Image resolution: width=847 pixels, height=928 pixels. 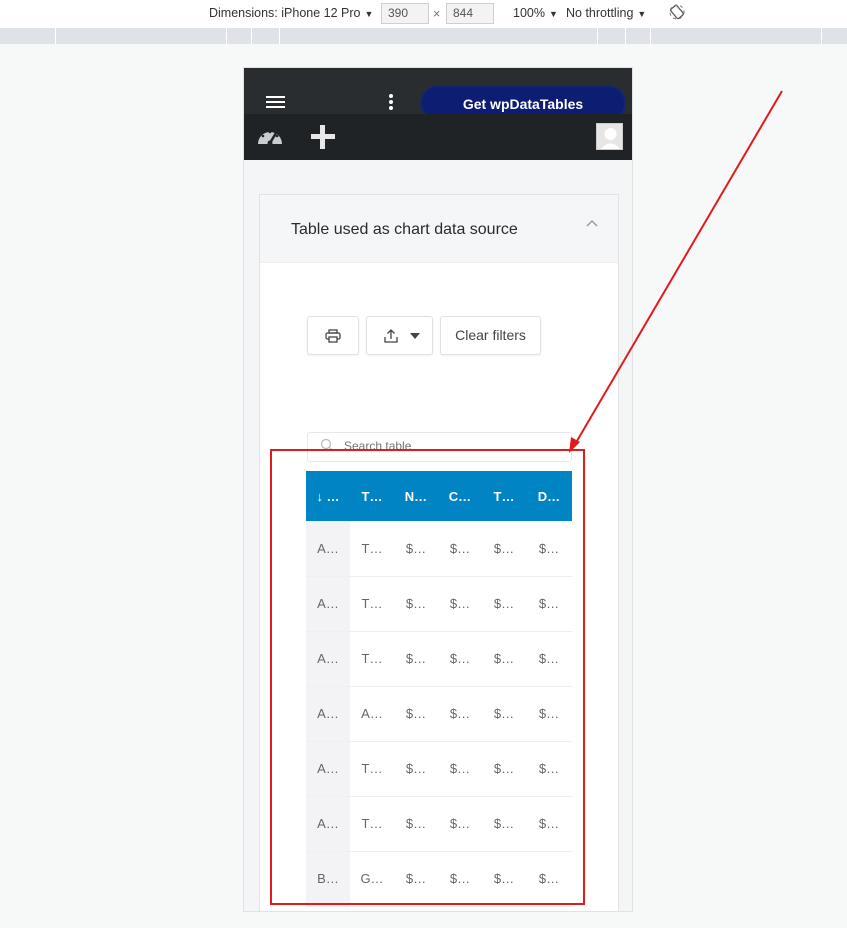 What do you see at coordinates (399, 335) in the screenshot?
I see `export-dropdown-button` at bounding box center [399, 335].